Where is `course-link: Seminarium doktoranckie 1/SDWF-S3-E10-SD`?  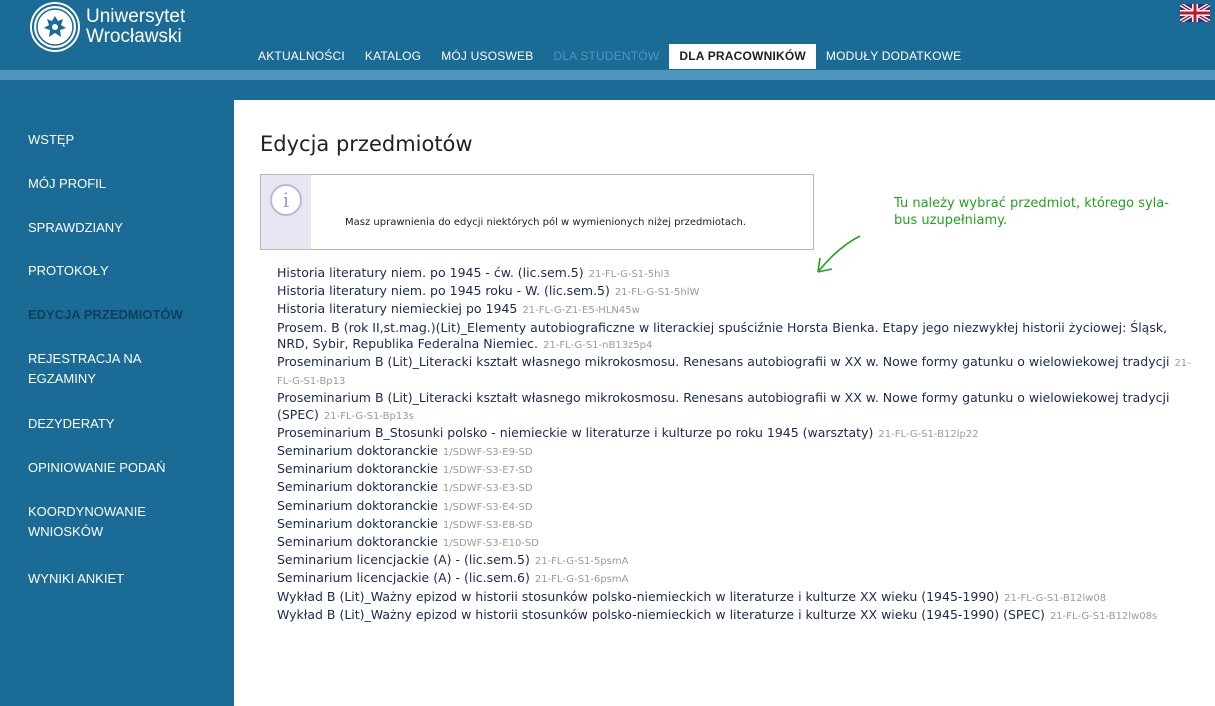 course-link: Seminarium doktoranckie 1/SDWF-S3-E10-SD is located at coordinates (737, 543).